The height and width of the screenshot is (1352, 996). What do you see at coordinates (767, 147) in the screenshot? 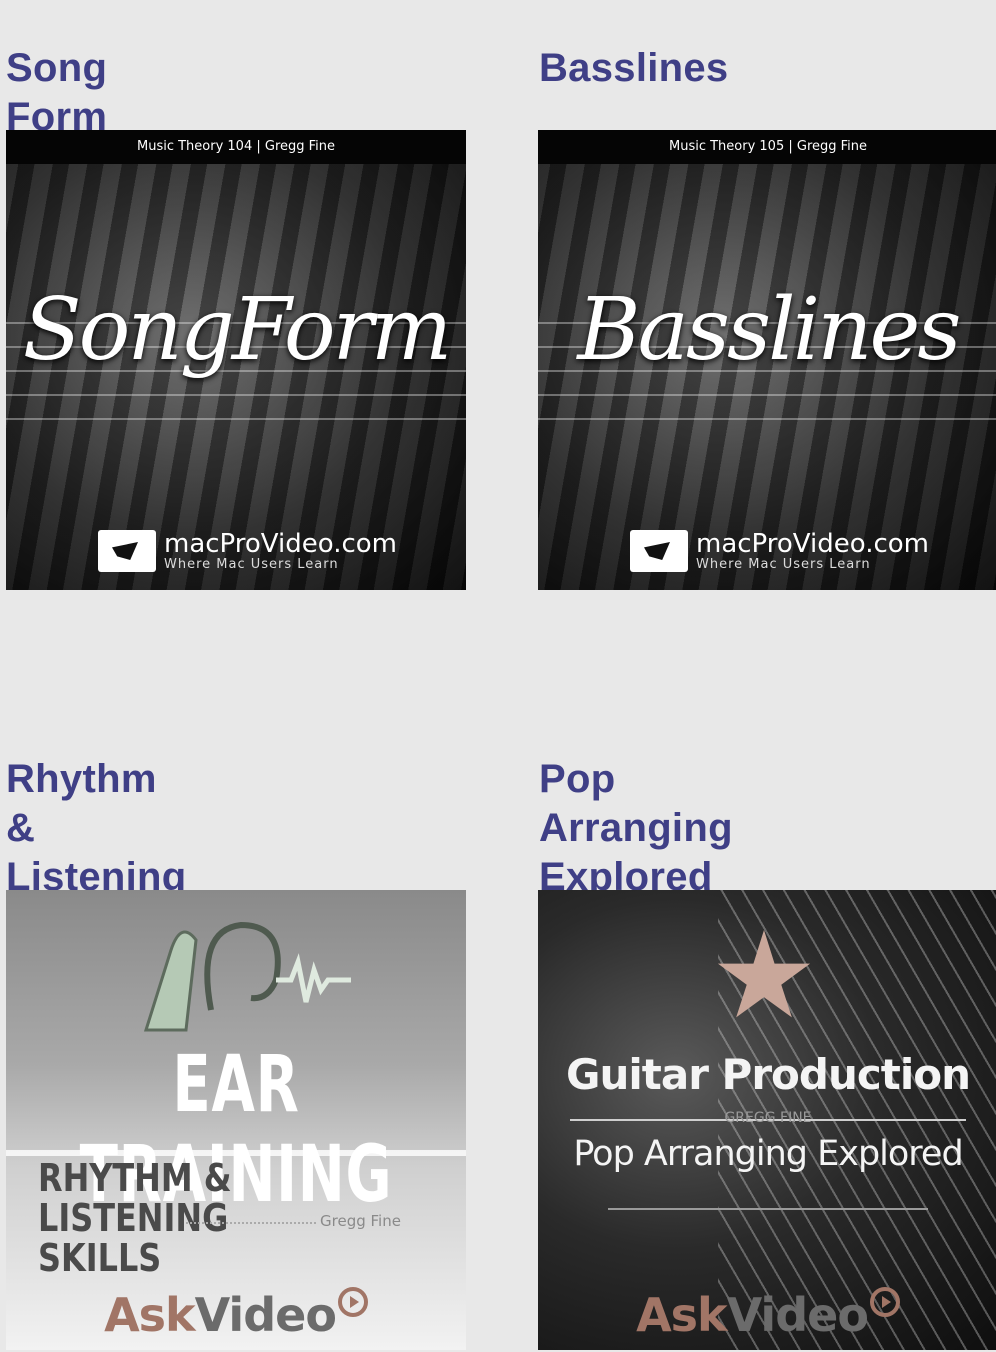
I see `cover-series-label: Music Theory 105 | Gregg Fine` at bounding box center [767, 147].